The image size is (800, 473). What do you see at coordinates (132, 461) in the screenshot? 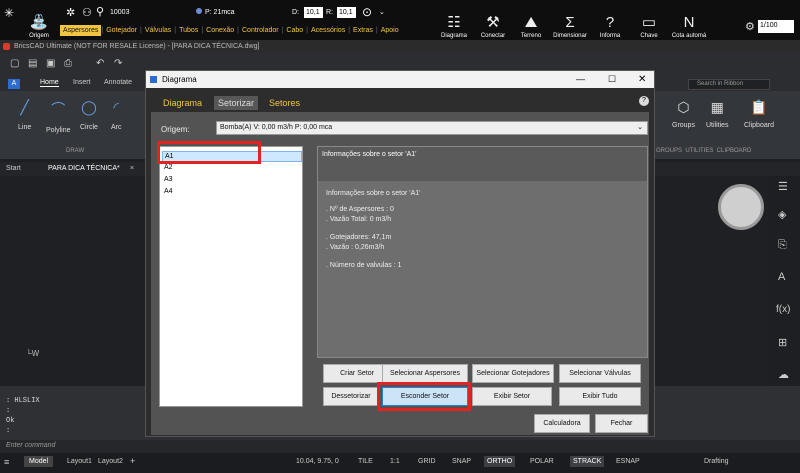
I see `add-layout-icon: +` at bounding box center [132, 461].